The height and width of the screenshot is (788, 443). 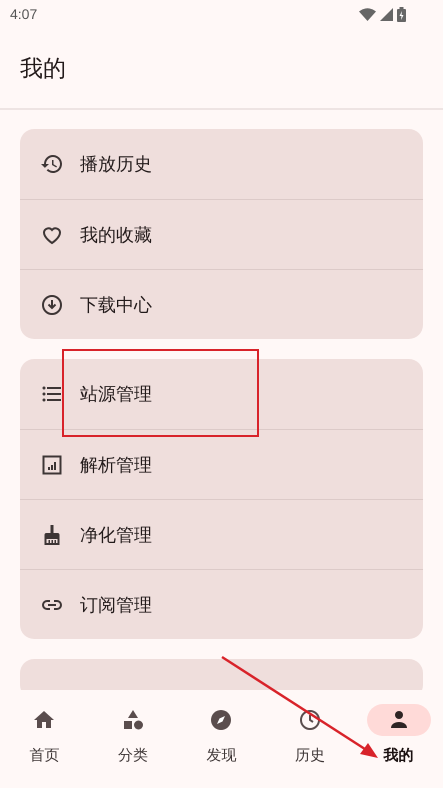 I want to click on download-icon, so click(x=52, y=304).